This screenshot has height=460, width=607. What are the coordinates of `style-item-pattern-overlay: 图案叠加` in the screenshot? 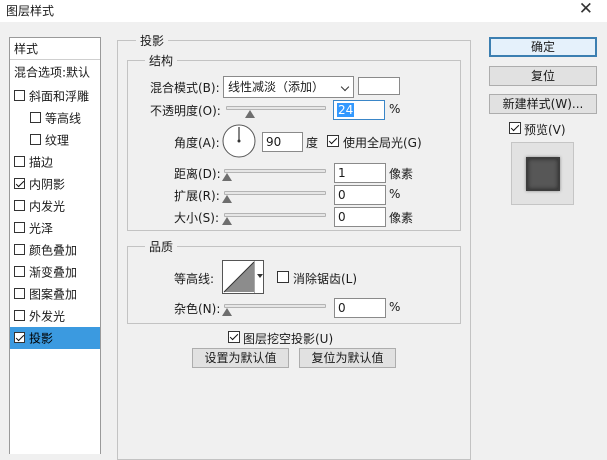 It's located at (55, 294).